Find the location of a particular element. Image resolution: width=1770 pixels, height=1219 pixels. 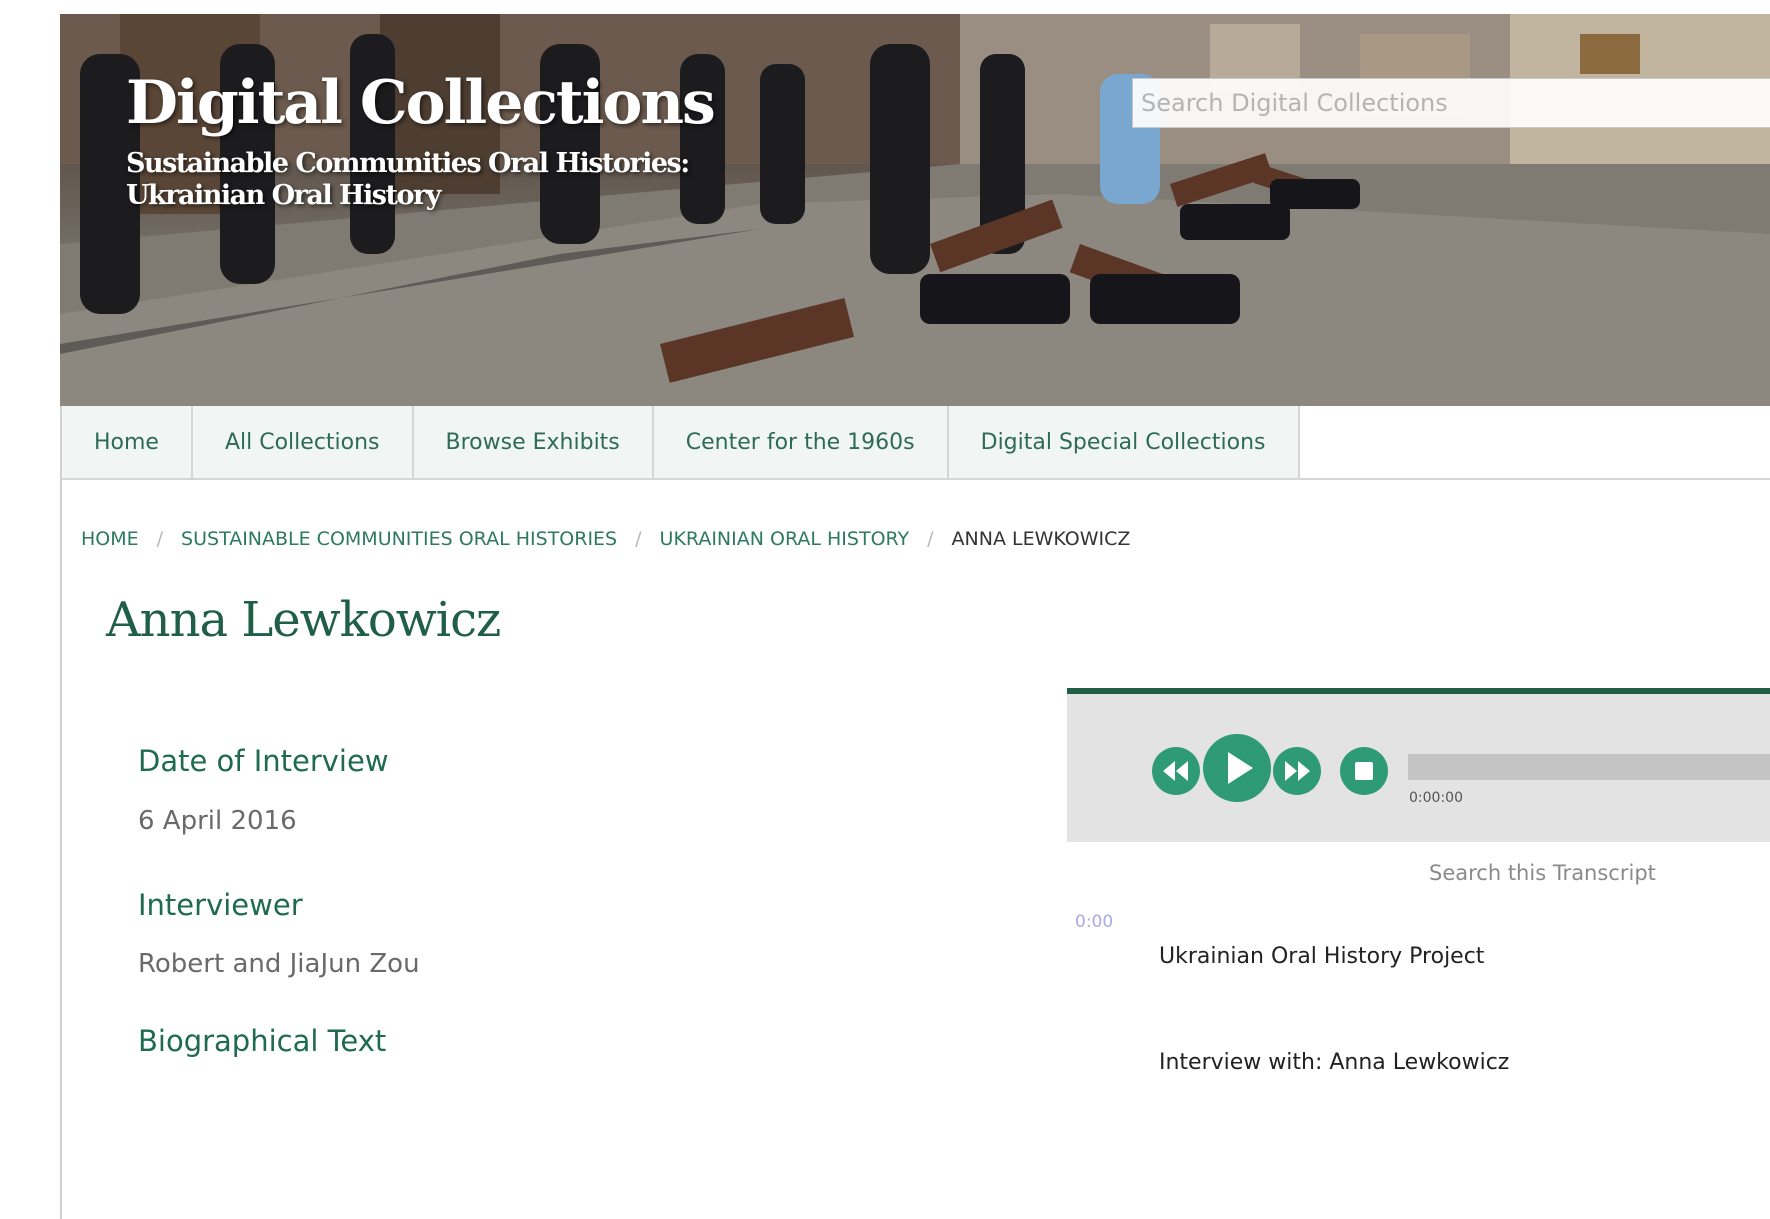

stop-icon is located at coordinates (1364, 771).